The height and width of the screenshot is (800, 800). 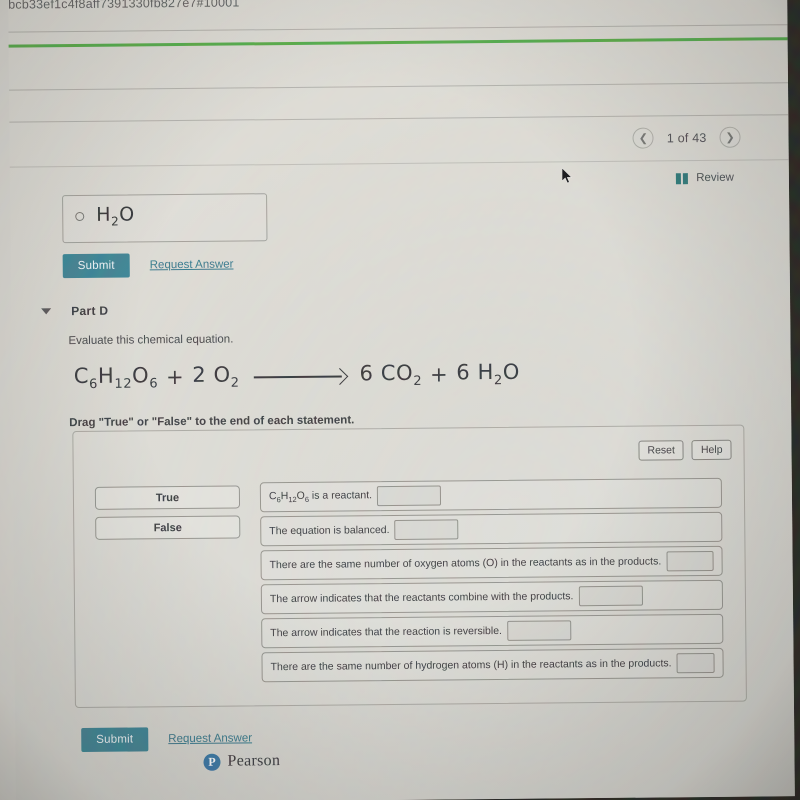 I want to click on statement-row: The equation is balanced., so click(x=491, y=529).